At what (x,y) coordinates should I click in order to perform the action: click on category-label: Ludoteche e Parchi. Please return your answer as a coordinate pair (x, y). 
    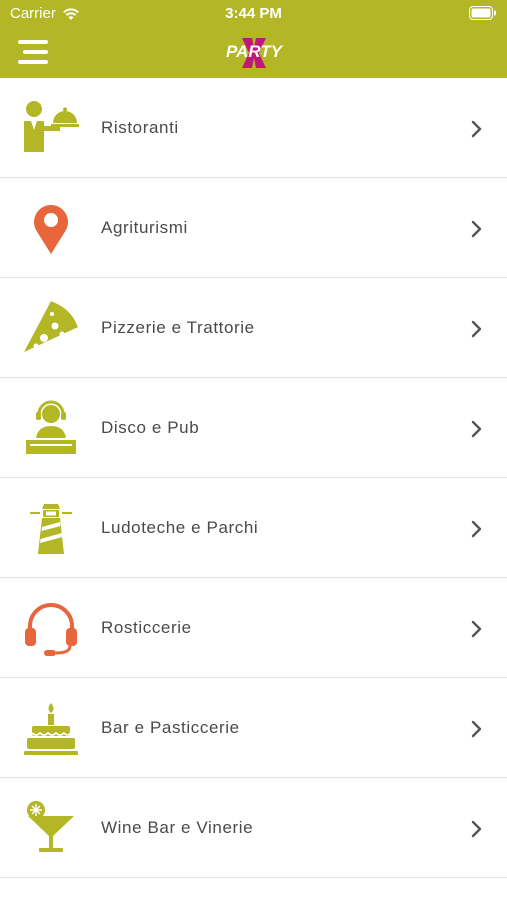
    Looking at the image, I should click on (180, 527).